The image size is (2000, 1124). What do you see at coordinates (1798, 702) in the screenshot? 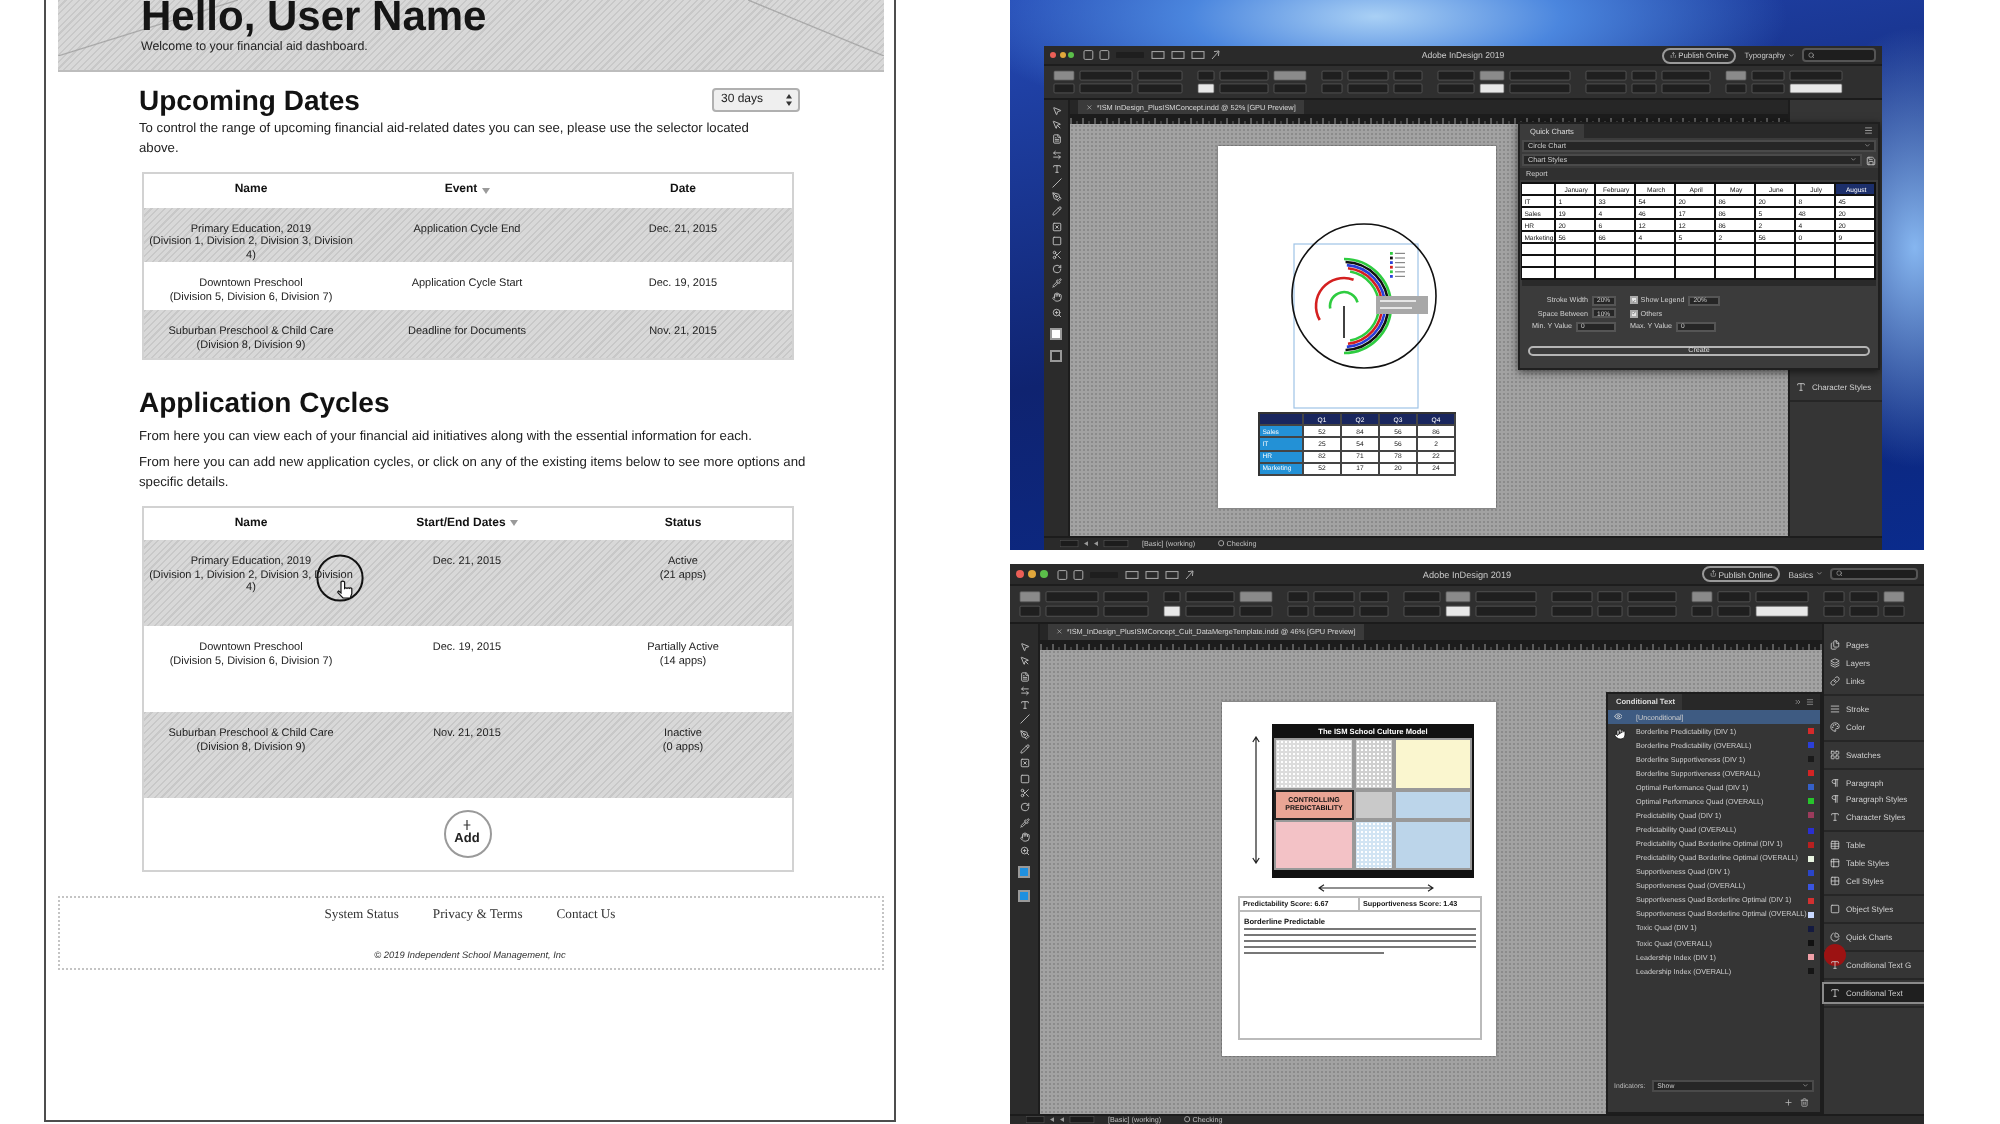
I see `chevrons-right-icon` at bounding box center [1798, 702].